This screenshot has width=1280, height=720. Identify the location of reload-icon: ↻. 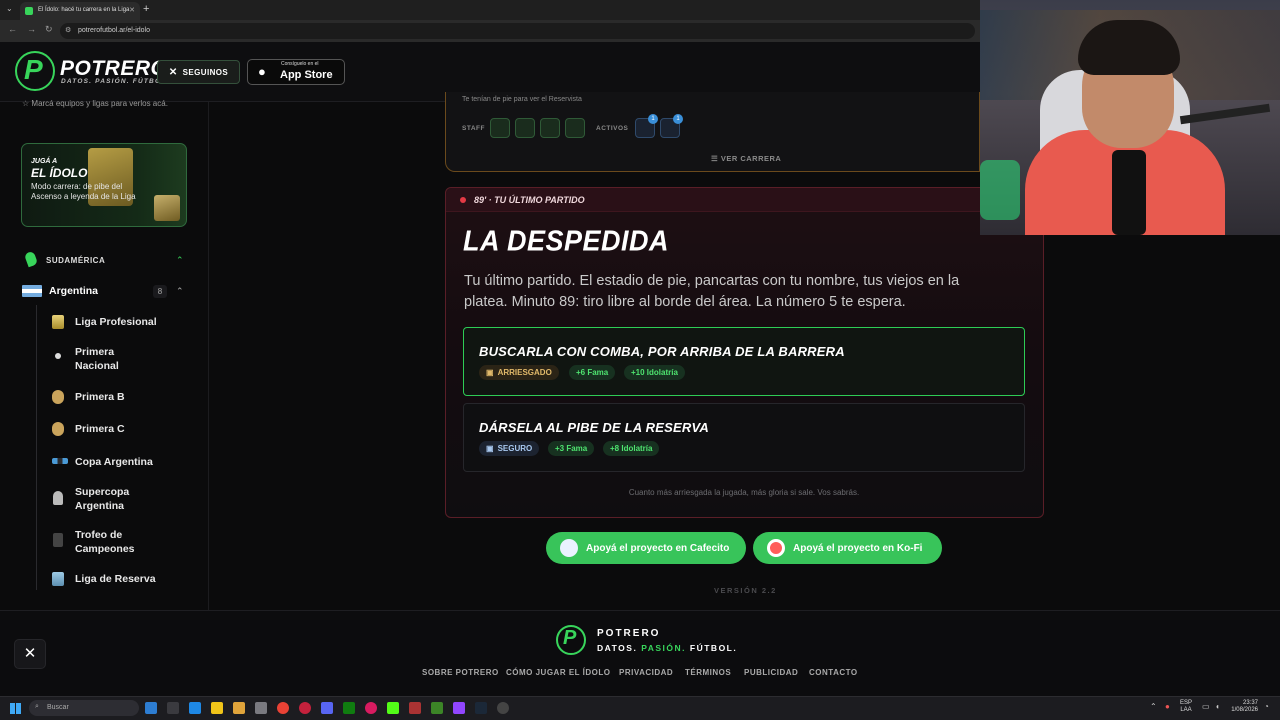
(49, 29).